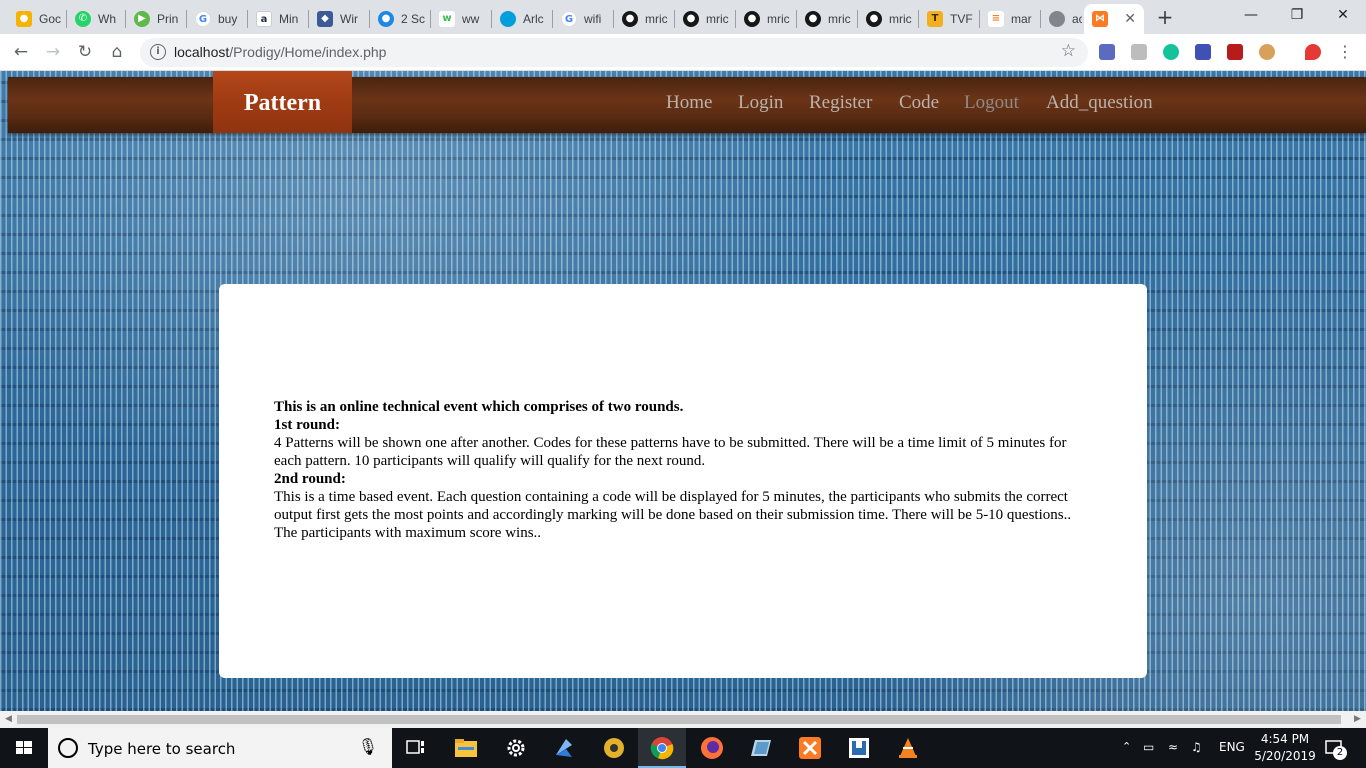 The height and width of the screenshot is (768, 1366). What do you see at coordinates (712, 748) in the screenshot?
I see `firefox-icon` at bounding box center [712, 748].